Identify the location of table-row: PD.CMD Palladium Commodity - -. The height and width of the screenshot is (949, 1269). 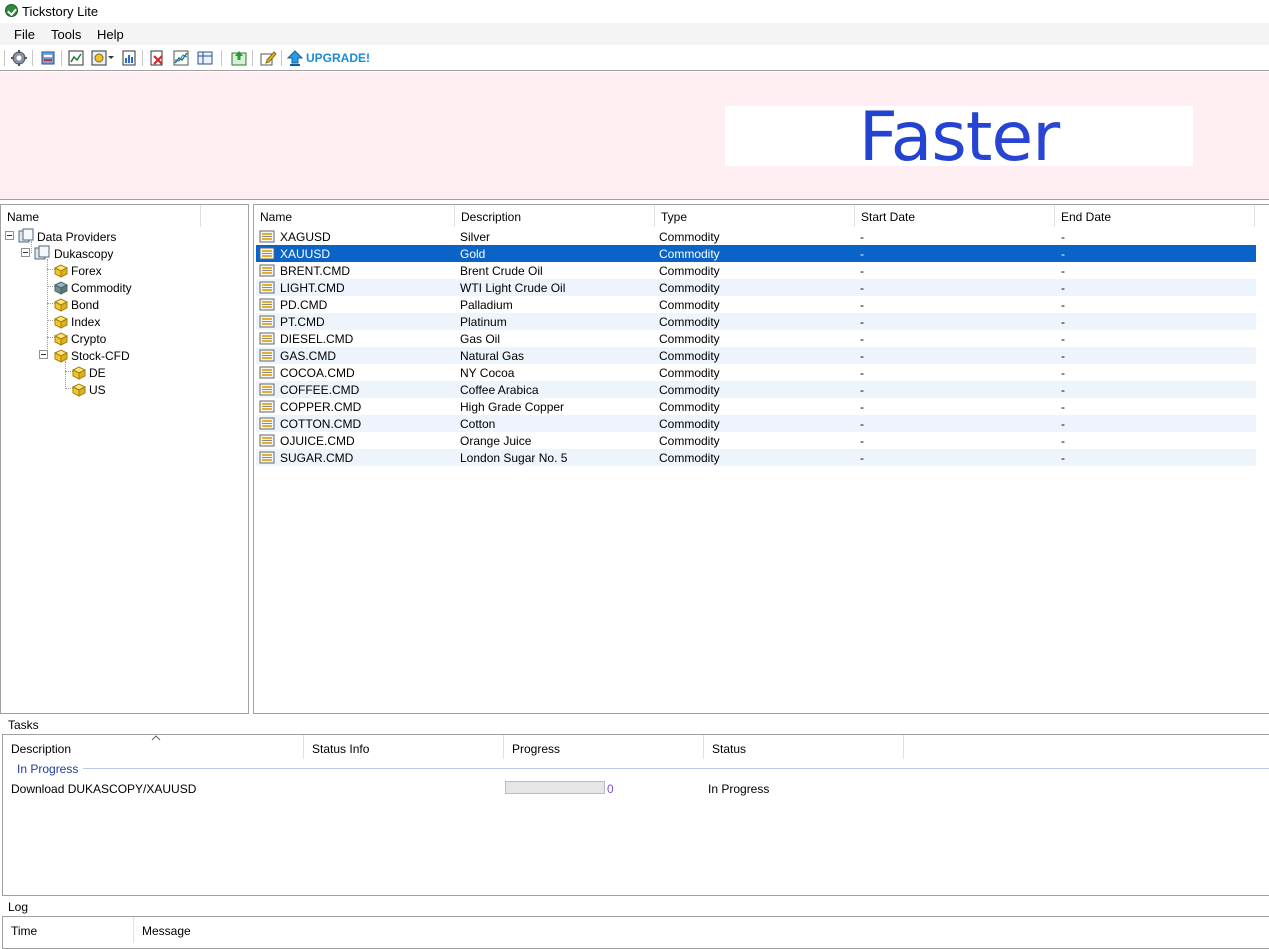
(756, 304).